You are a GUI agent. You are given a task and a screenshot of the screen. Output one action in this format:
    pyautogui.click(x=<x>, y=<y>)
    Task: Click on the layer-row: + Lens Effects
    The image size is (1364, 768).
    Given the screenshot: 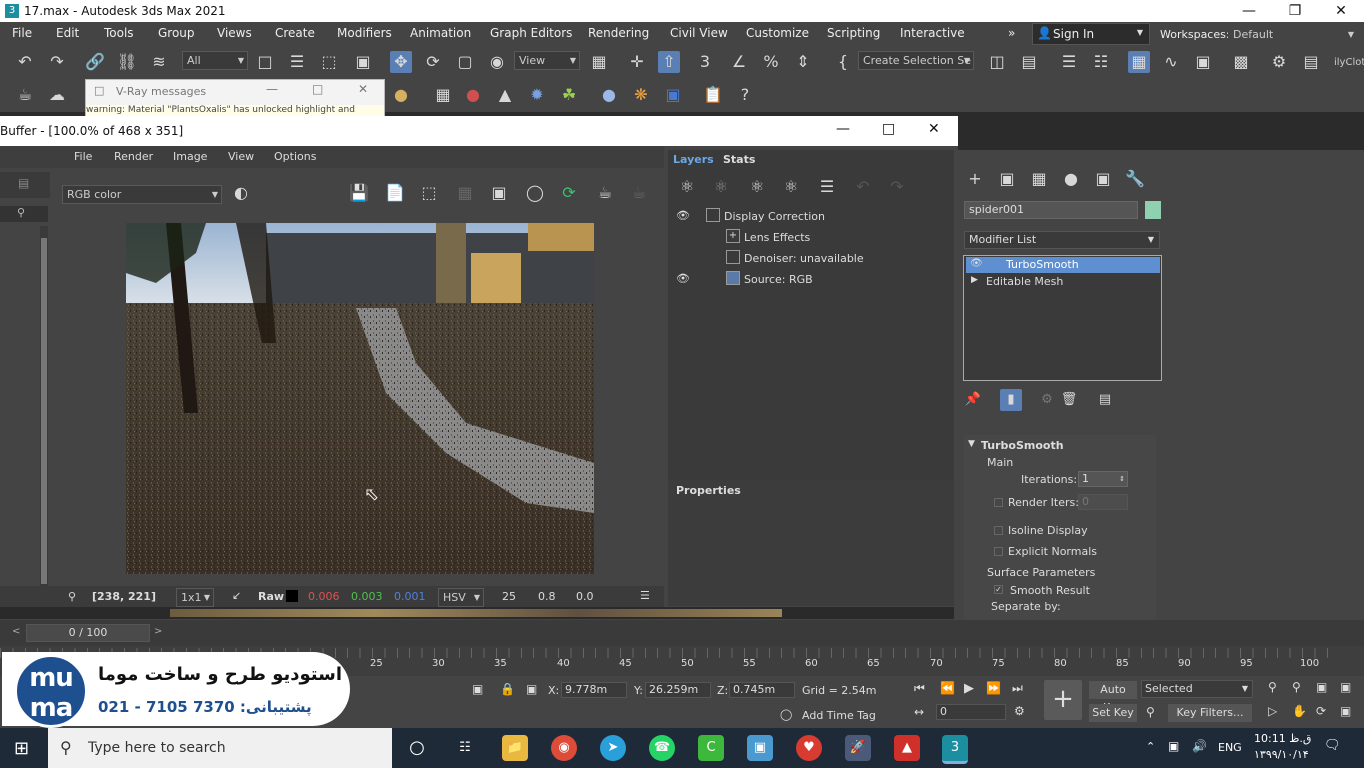 What is the action you would take?
    pyautogui.click(x=810, y=237)
    